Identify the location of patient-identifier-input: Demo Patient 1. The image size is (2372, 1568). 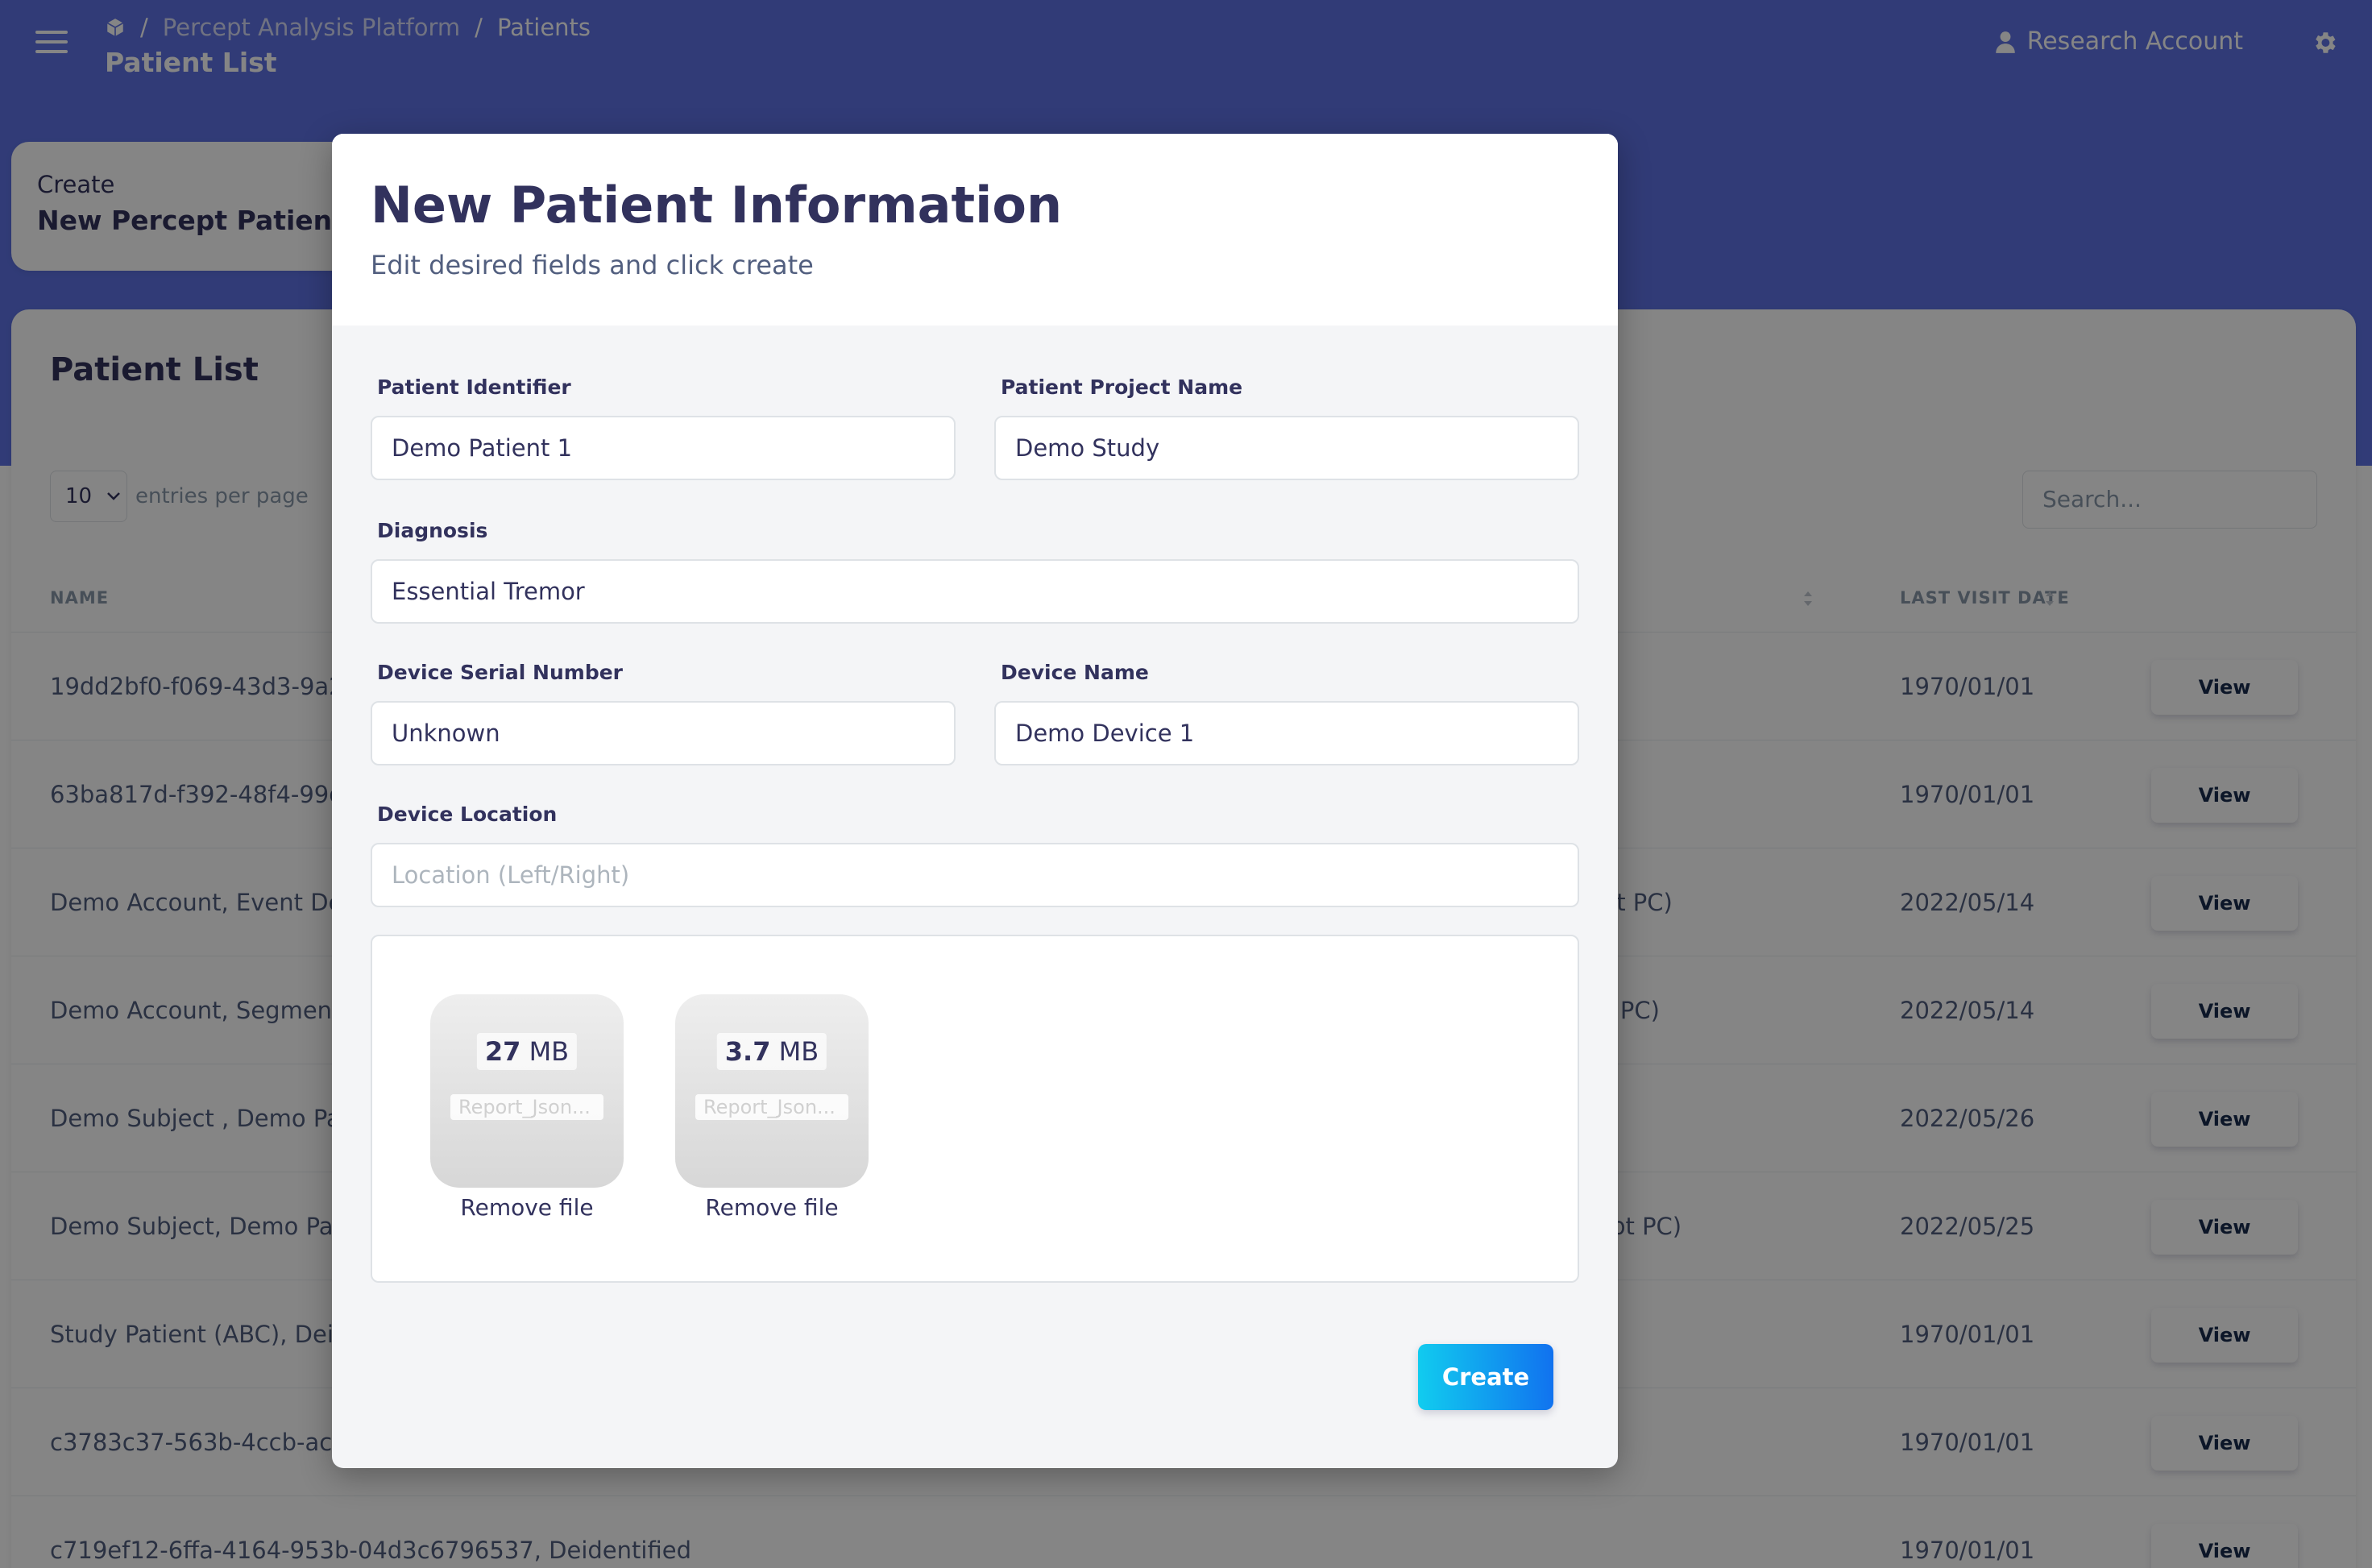
(664, 448).